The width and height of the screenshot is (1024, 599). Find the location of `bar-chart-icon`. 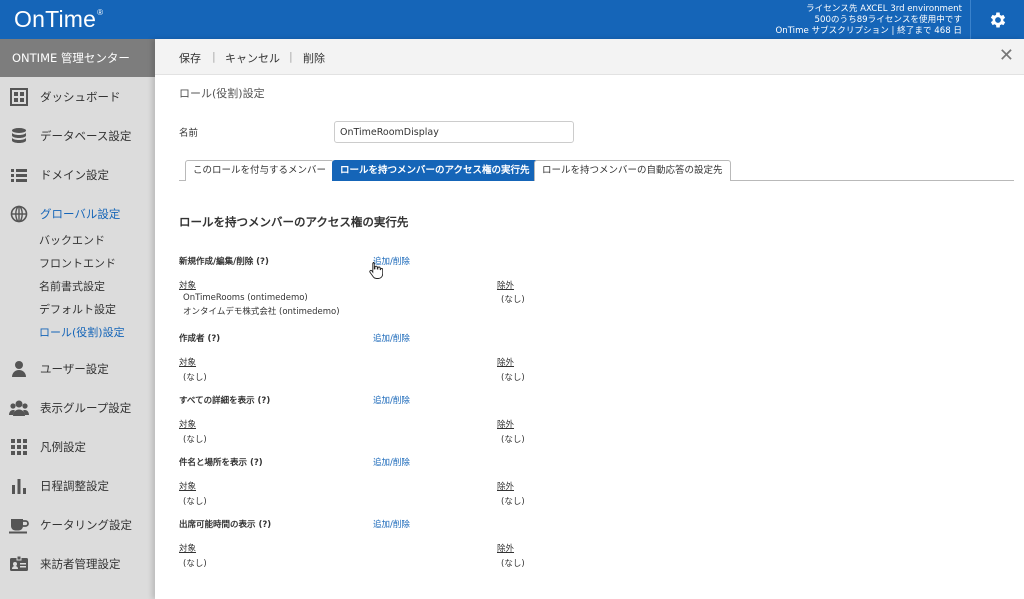

bar-chart-icon is located at coordinates (19, 486).